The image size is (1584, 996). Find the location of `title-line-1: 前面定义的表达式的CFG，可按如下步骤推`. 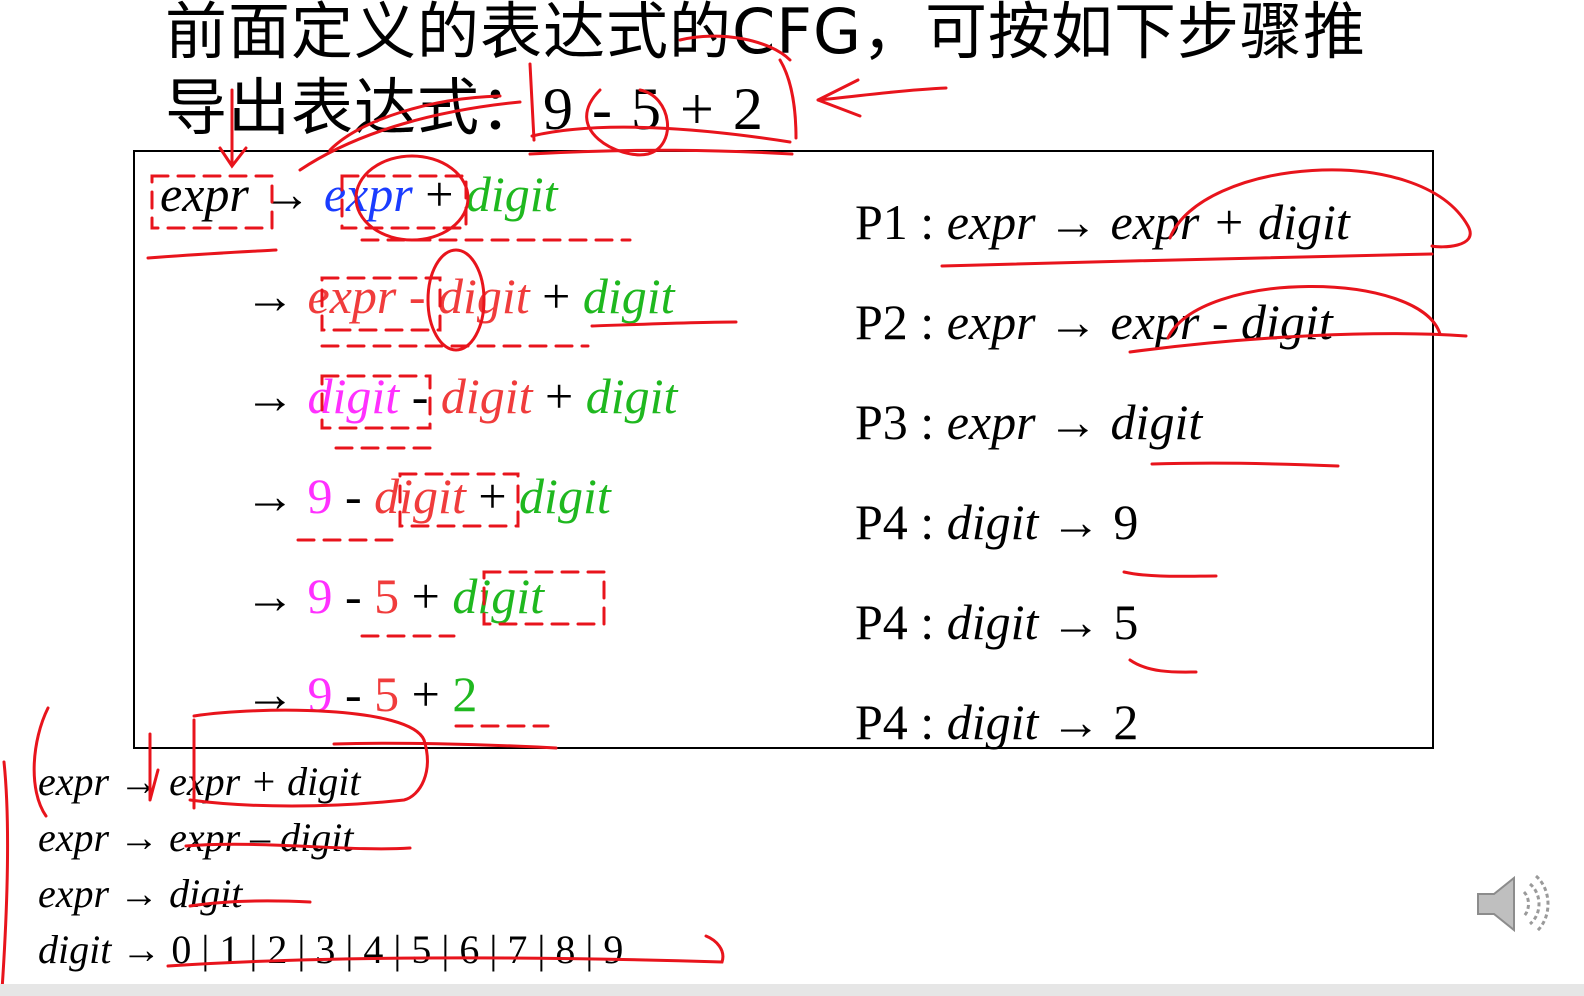

title-line-1: 前面定义的表达式的CFG，可按如下步骤推 is located at coordinates (765, 34).